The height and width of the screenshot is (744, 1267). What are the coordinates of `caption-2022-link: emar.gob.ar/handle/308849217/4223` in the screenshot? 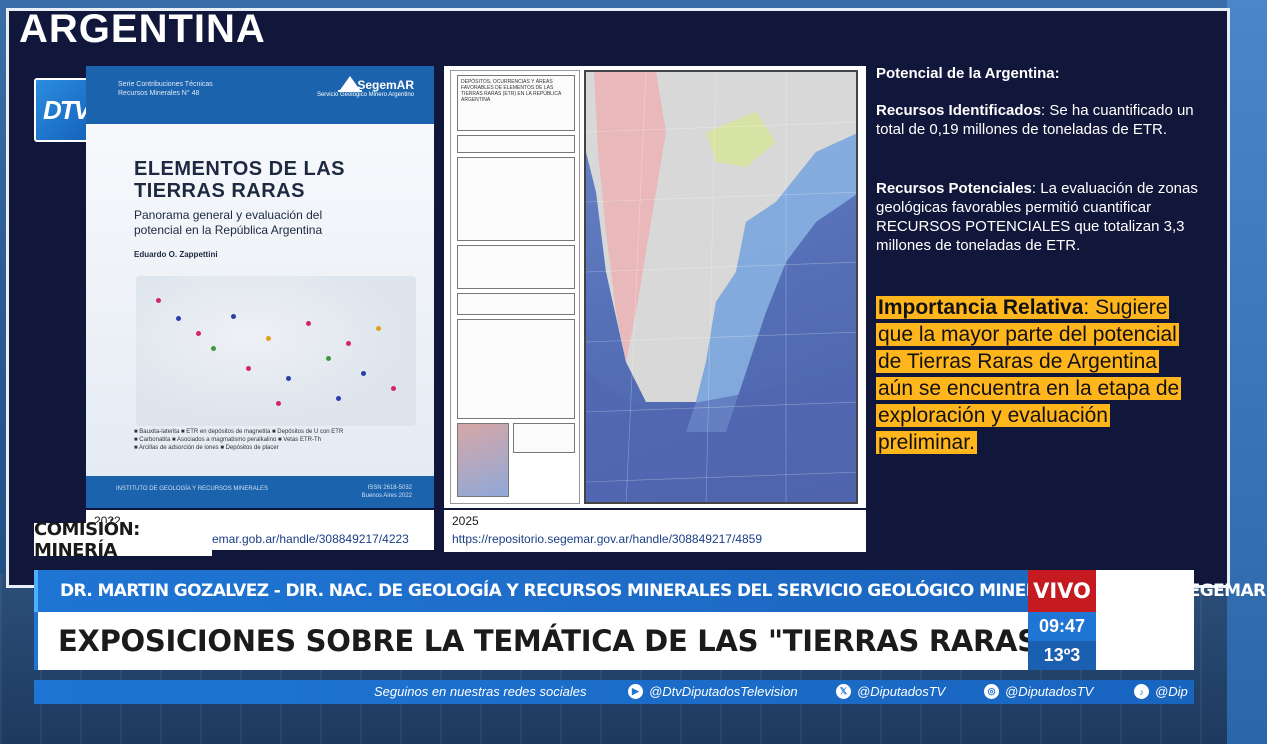 It's located at (310, 539).